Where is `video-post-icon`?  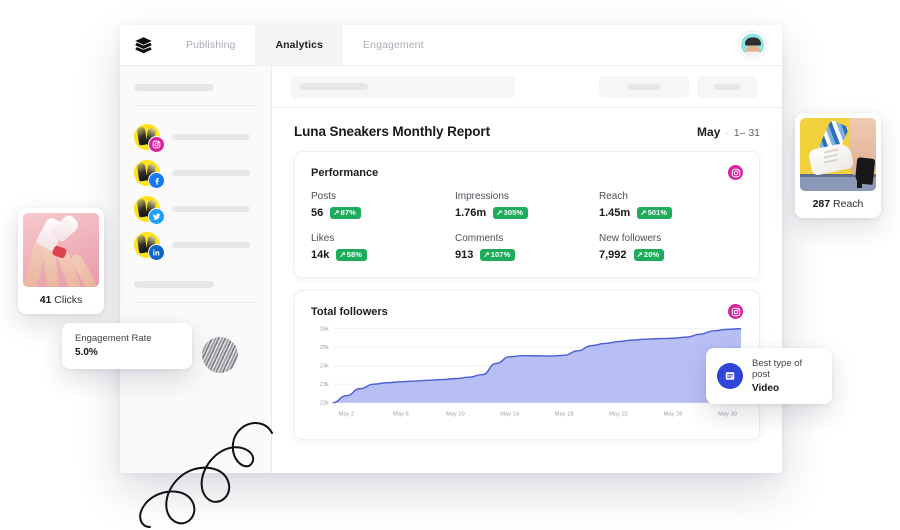
video-post-icon is located at coordinates (730, 376).